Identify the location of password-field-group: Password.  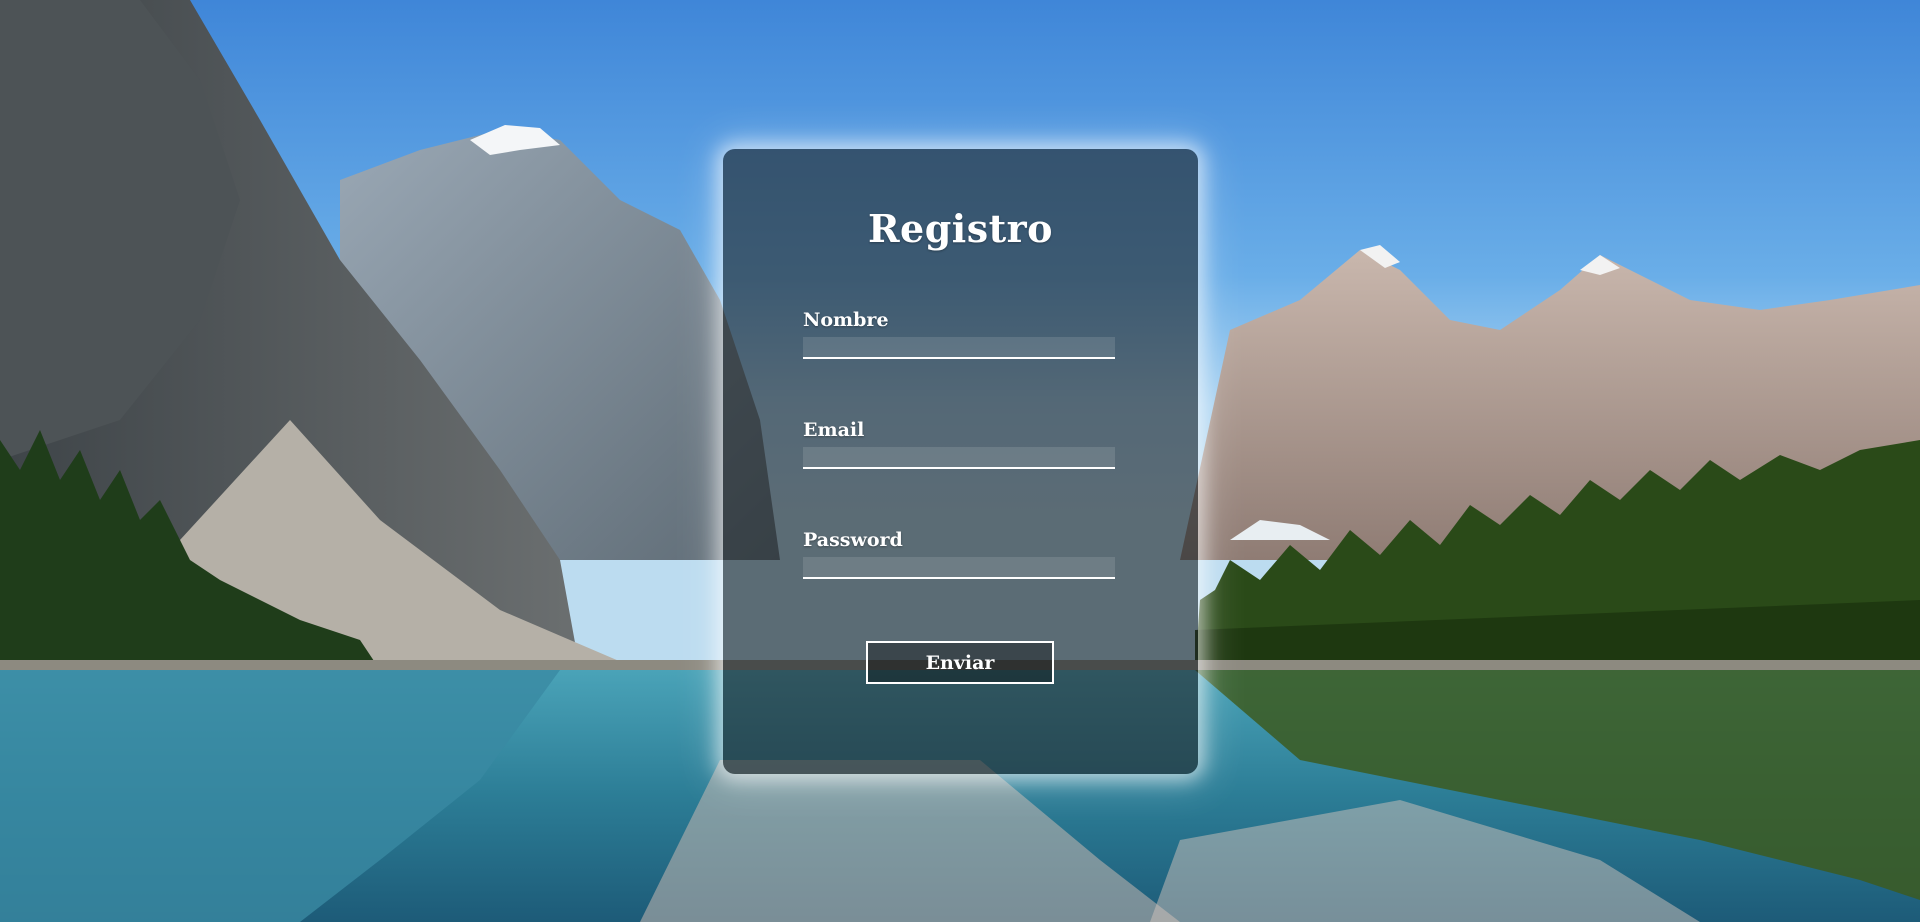
(959, 554).